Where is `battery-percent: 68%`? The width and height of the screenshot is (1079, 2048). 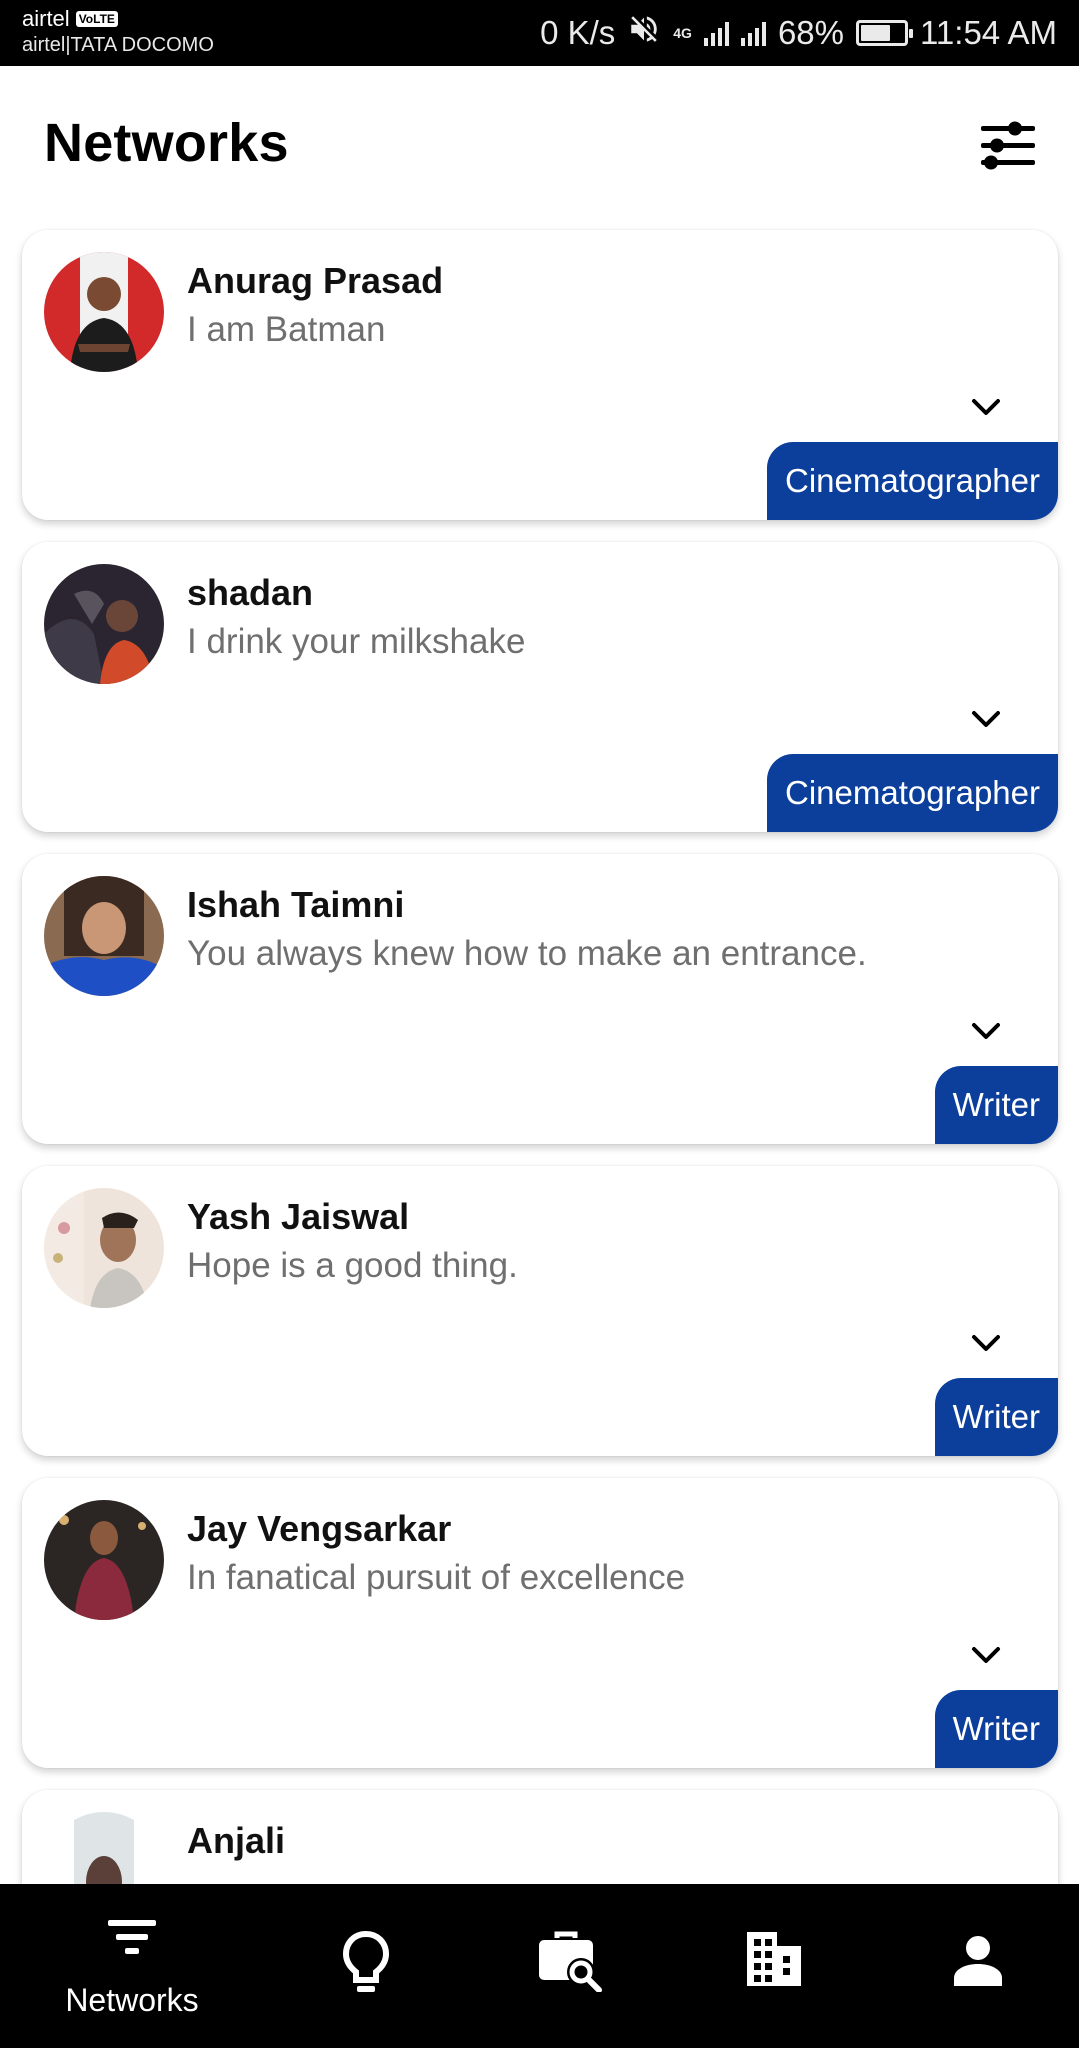 battery-percent: 68% is located at coordinates (811, 32).